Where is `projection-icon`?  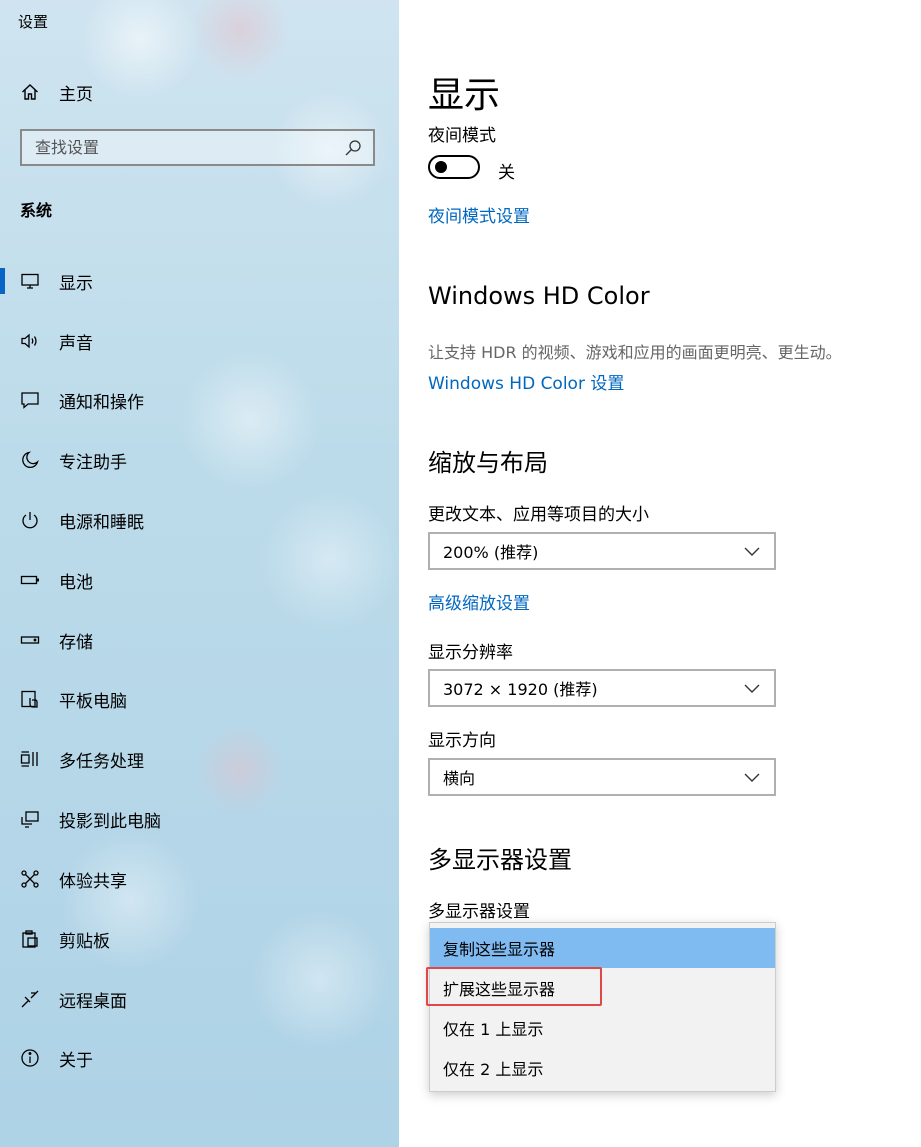
projection-icon is located at coordinates (30, 819).